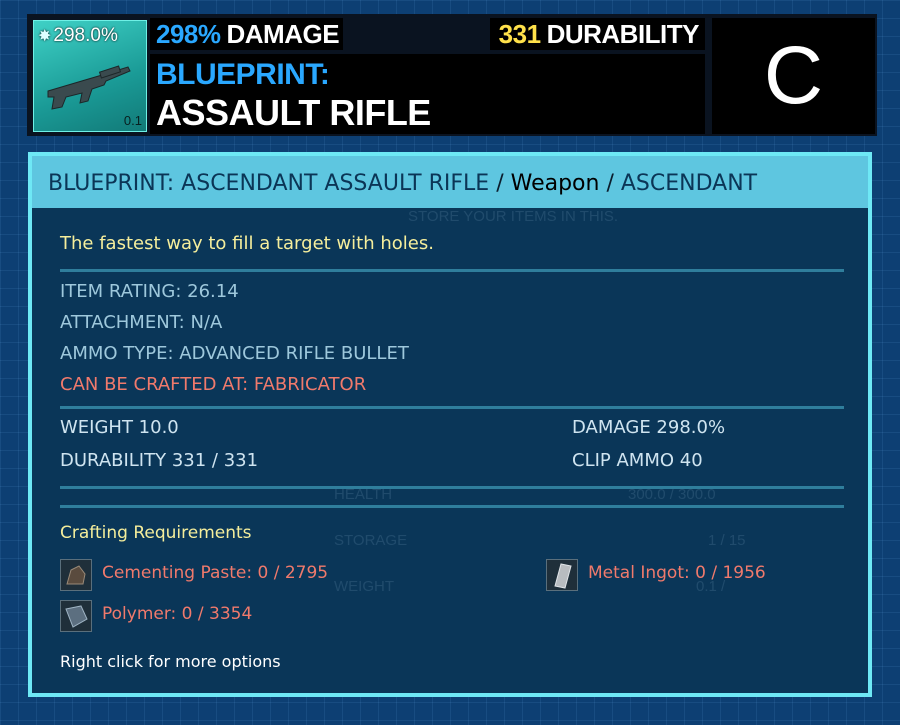 This screenshot has width=900, height=725. What do you see at coordinates (637, 460) in the screenshot?
I see `clip-ammo-stat: CLIP AMMO 40` at bounding box center [637, 460].